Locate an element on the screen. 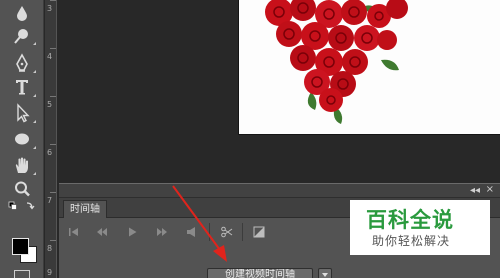 This screenshot has height=278, width=500. dodge-icon is located at coordinates (21, 36).